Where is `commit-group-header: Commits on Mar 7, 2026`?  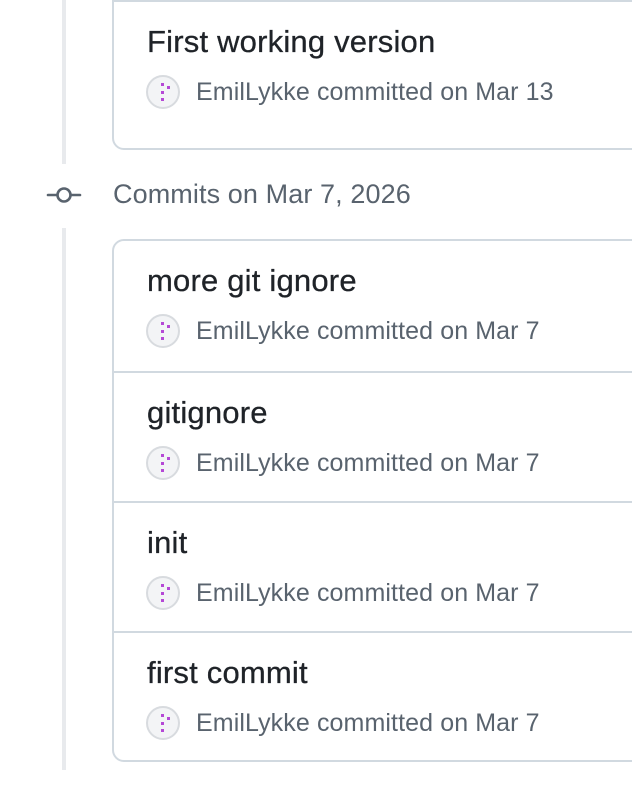 commit-group-header: Commits on Mar 7, 2026 is located at coordinates (316, 195).